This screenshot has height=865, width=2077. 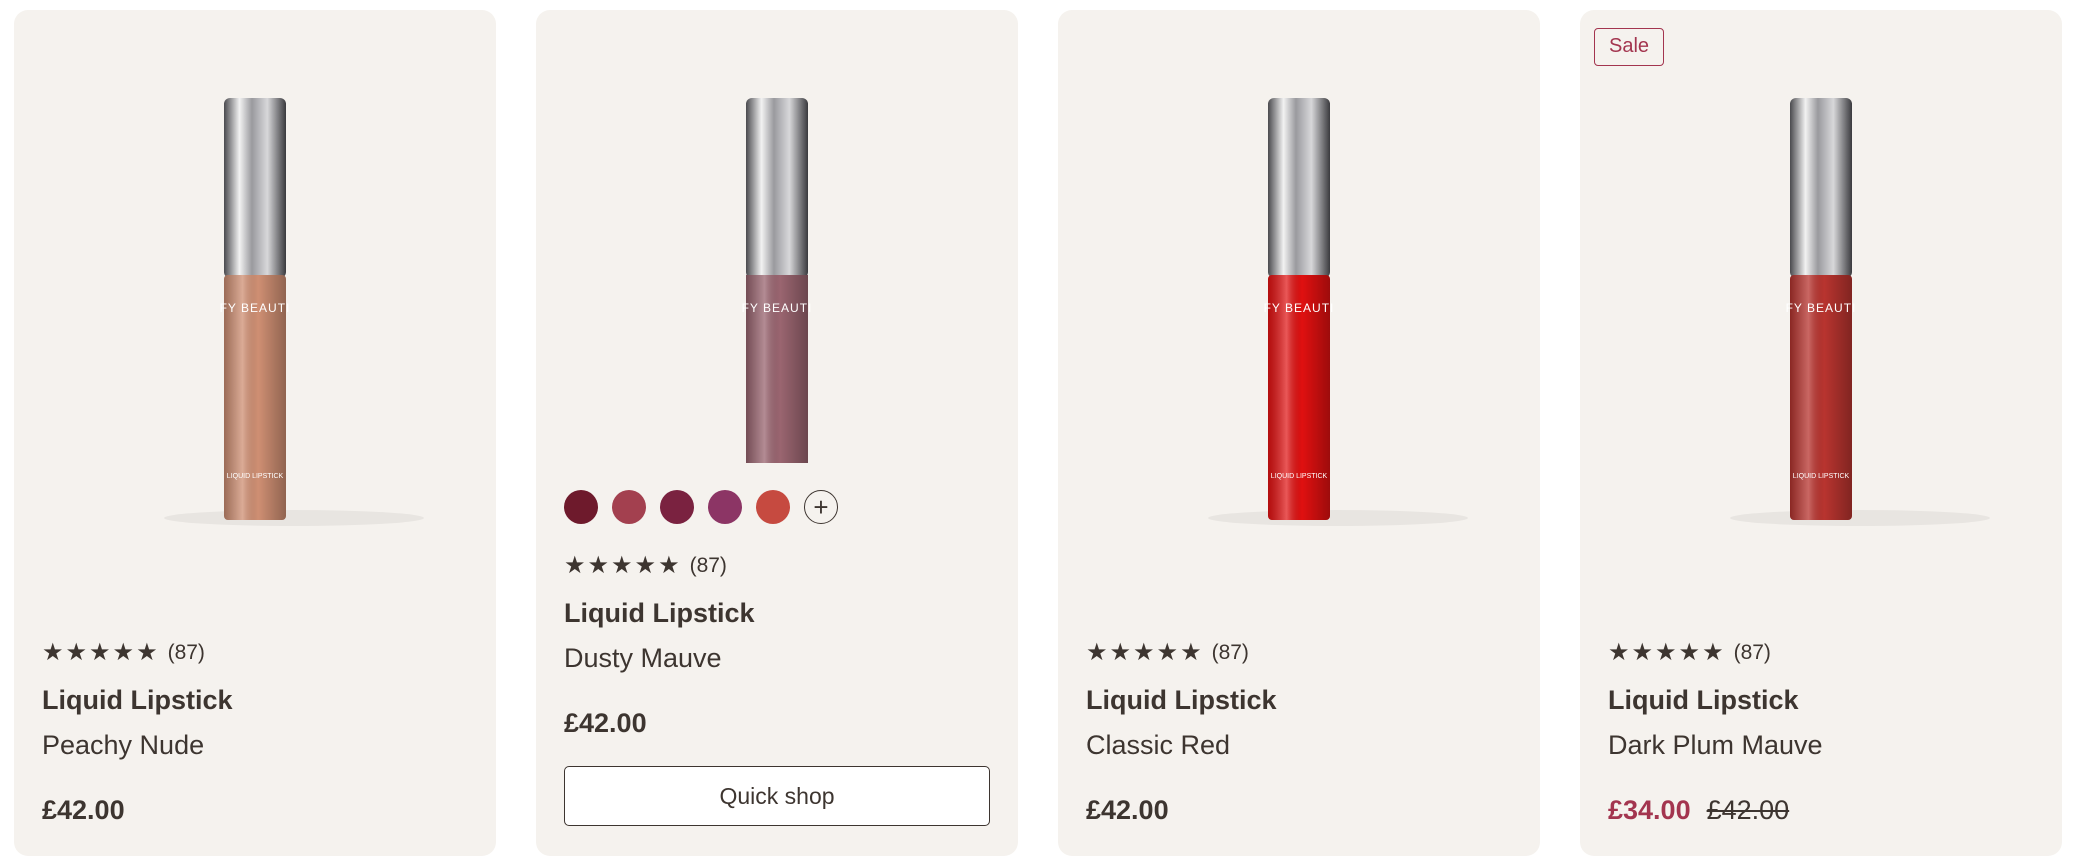 What do you see at coordinates (1821, 810) in the screenshot?
I see `price-row: £34.00 £42.00` at bounding box center [1821, 810].